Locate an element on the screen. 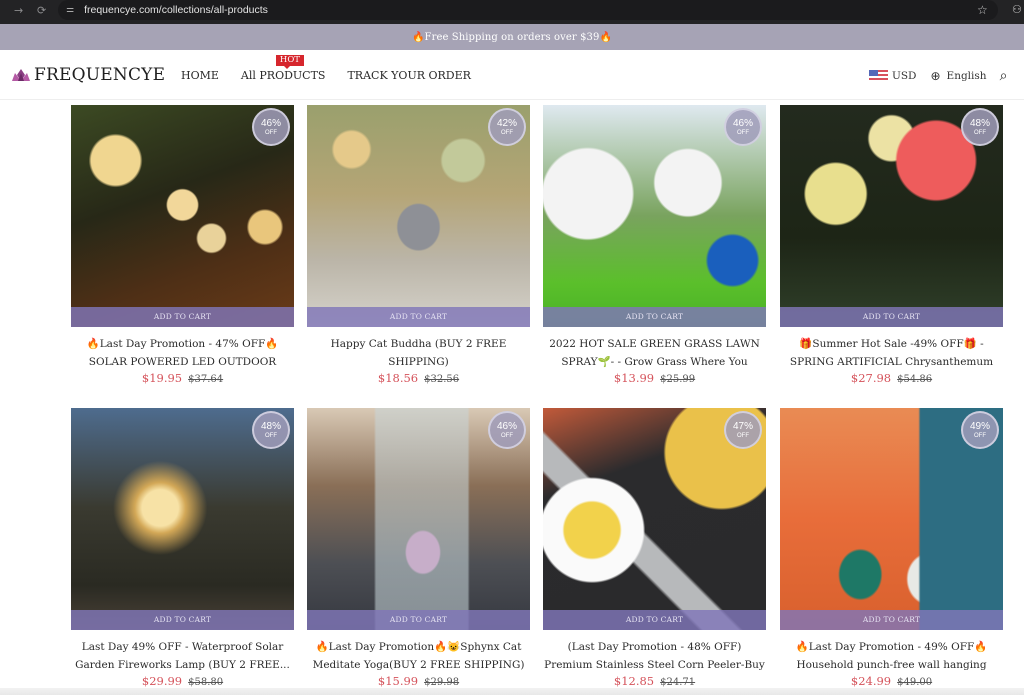 The width and height of the screenshot is (1024, 695). product-image: 49% OFF ADD TO CART is located at coordinates (891, 519).